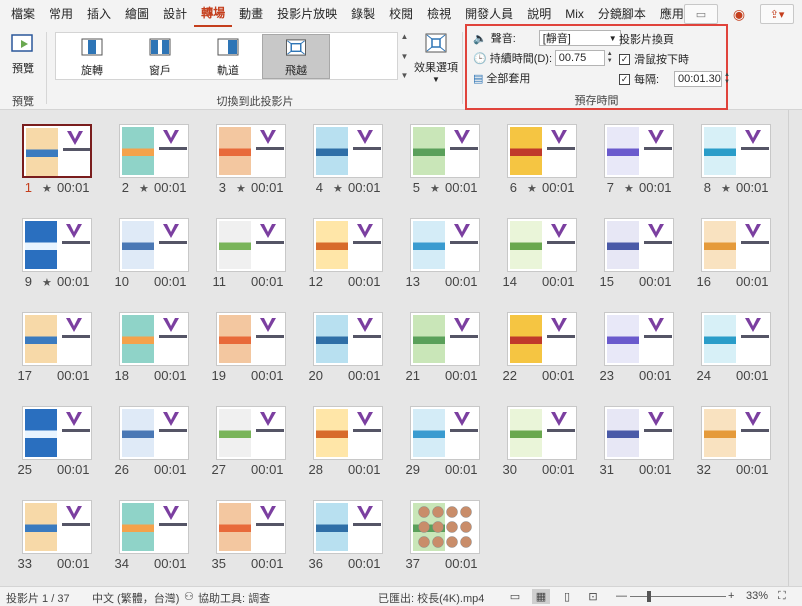  I want to click on transition-rotate: 旋轉, so click(92, 56).